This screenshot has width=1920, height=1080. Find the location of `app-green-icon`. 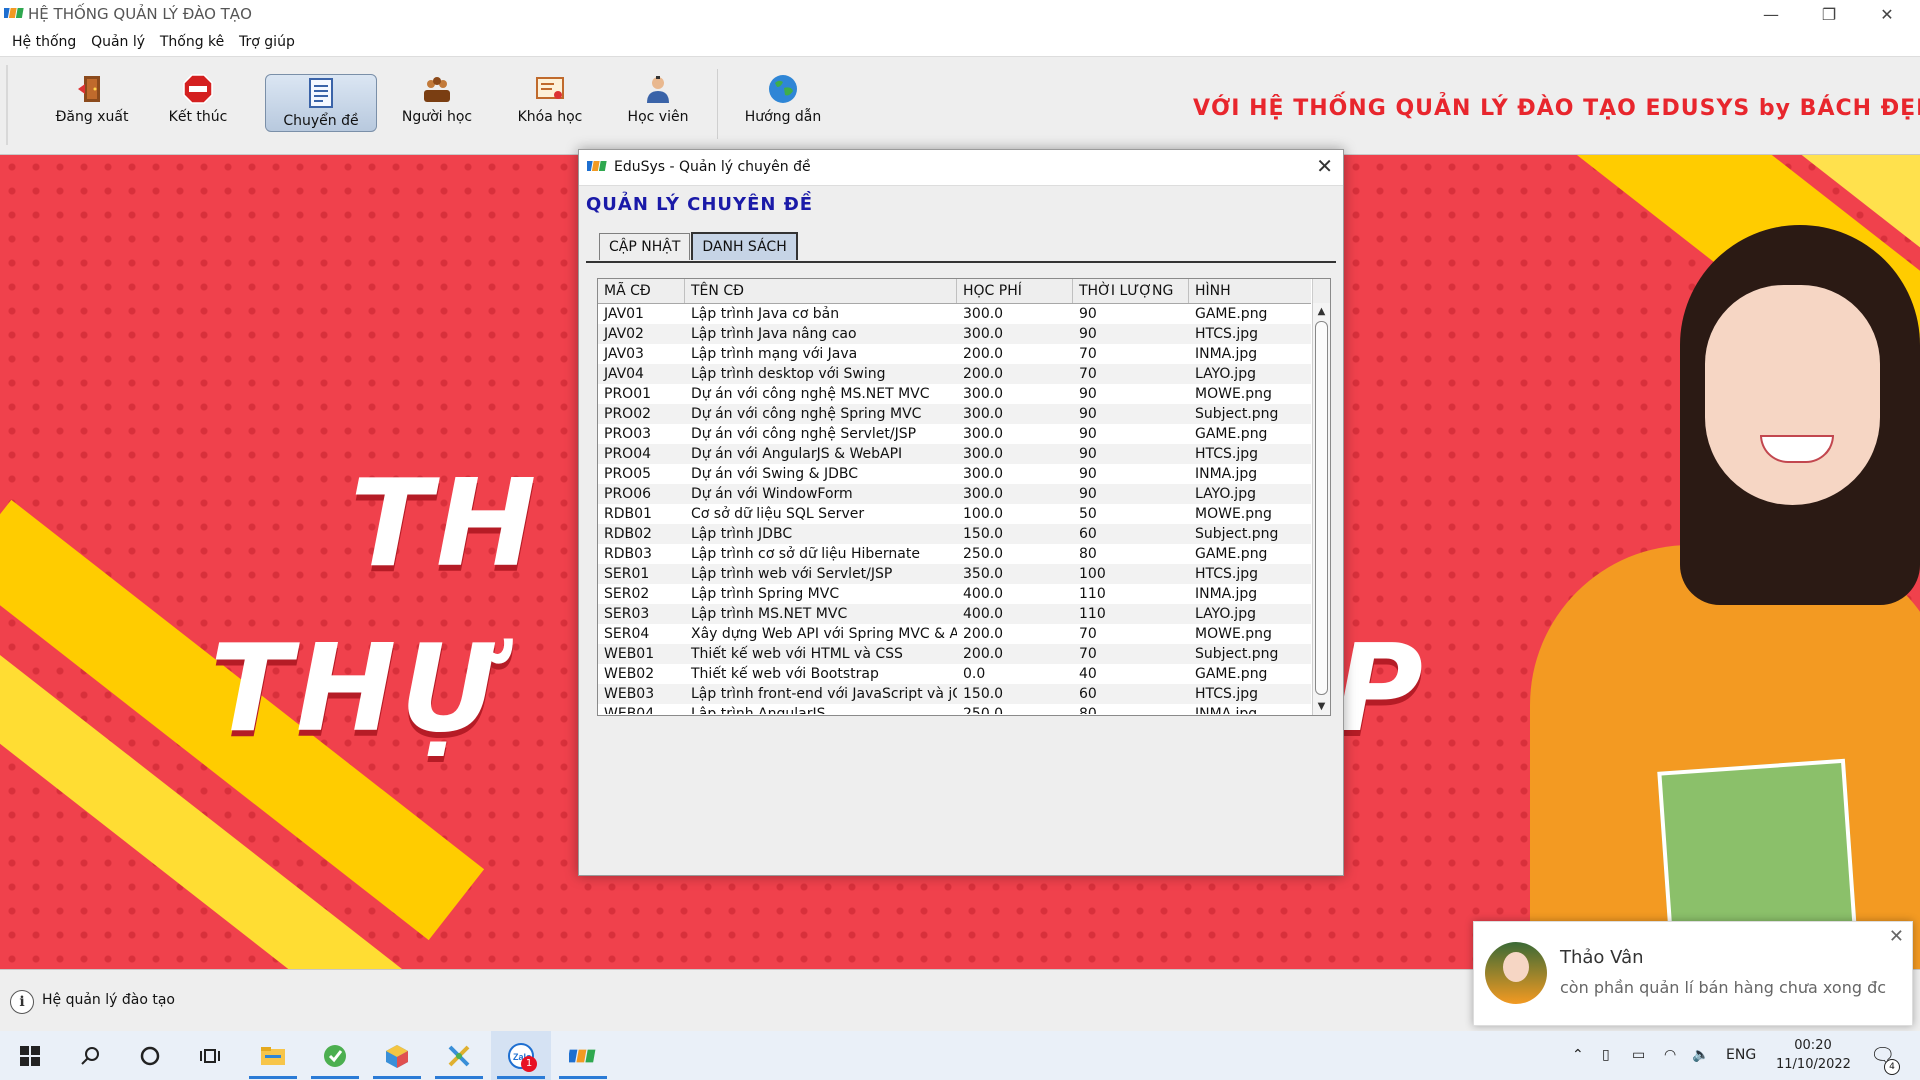

app-green-icon is located at coordinates (335, 1055).